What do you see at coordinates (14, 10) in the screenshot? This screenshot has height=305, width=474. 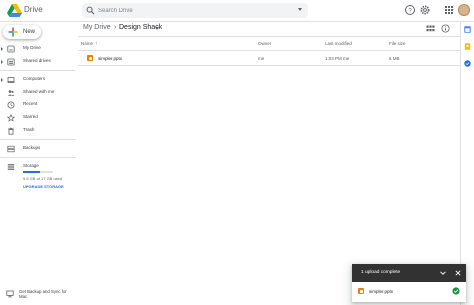 I see `google-drive-logo` at bounding box center [14, 10].